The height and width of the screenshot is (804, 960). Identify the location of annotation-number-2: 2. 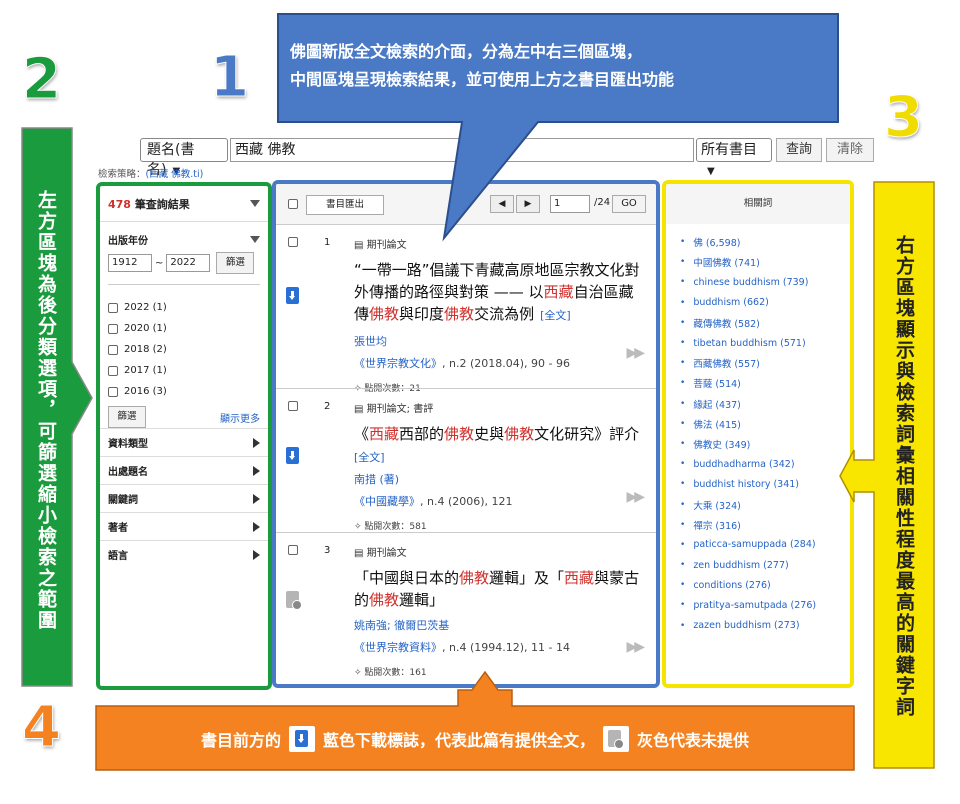
(42, 79).